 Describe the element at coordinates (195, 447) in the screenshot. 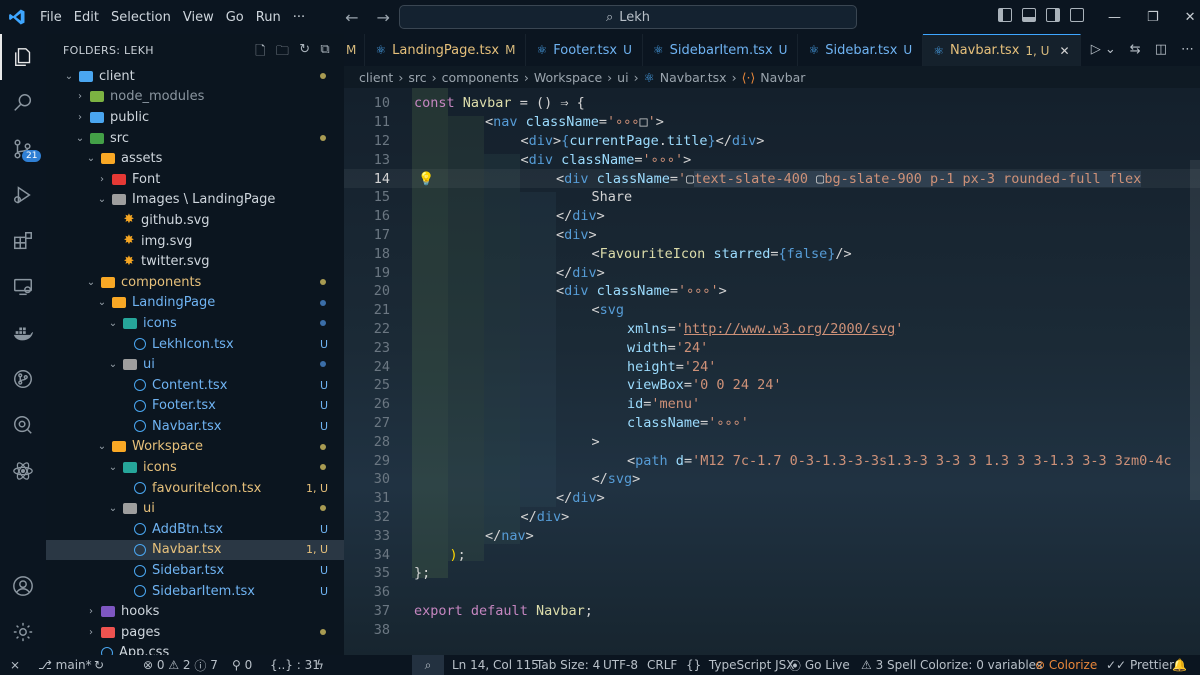

I see `folder-item: ⌄ Workspace` at that location.